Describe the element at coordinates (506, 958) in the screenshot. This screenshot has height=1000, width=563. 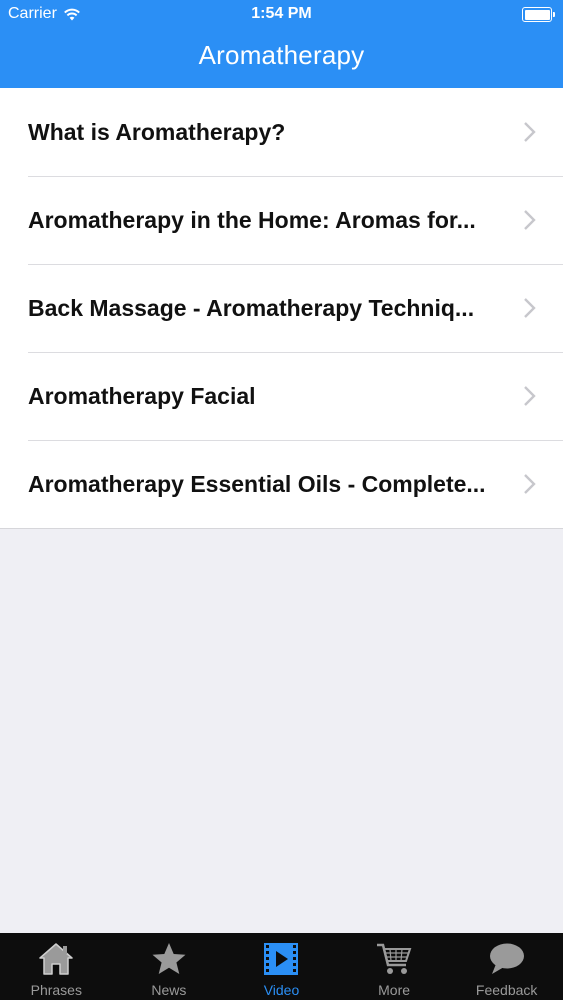
I see `speech-bubble-icon` at that location.